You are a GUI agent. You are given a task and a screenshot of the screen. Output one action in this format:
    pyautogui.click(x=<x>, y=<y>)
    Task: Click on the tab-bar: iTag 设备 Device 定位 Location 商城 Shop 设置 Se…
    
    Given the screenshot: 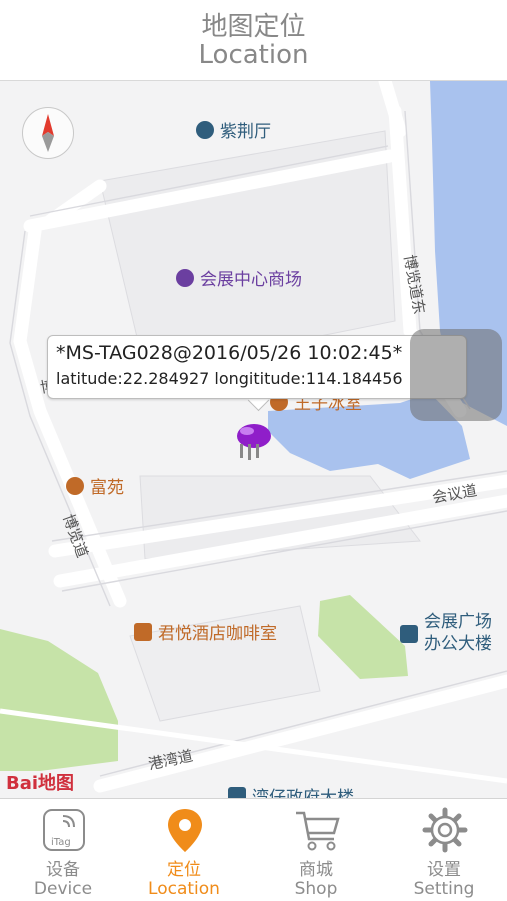 What is the action you would take?
    pyautogui.click(x=253, y=849)
    